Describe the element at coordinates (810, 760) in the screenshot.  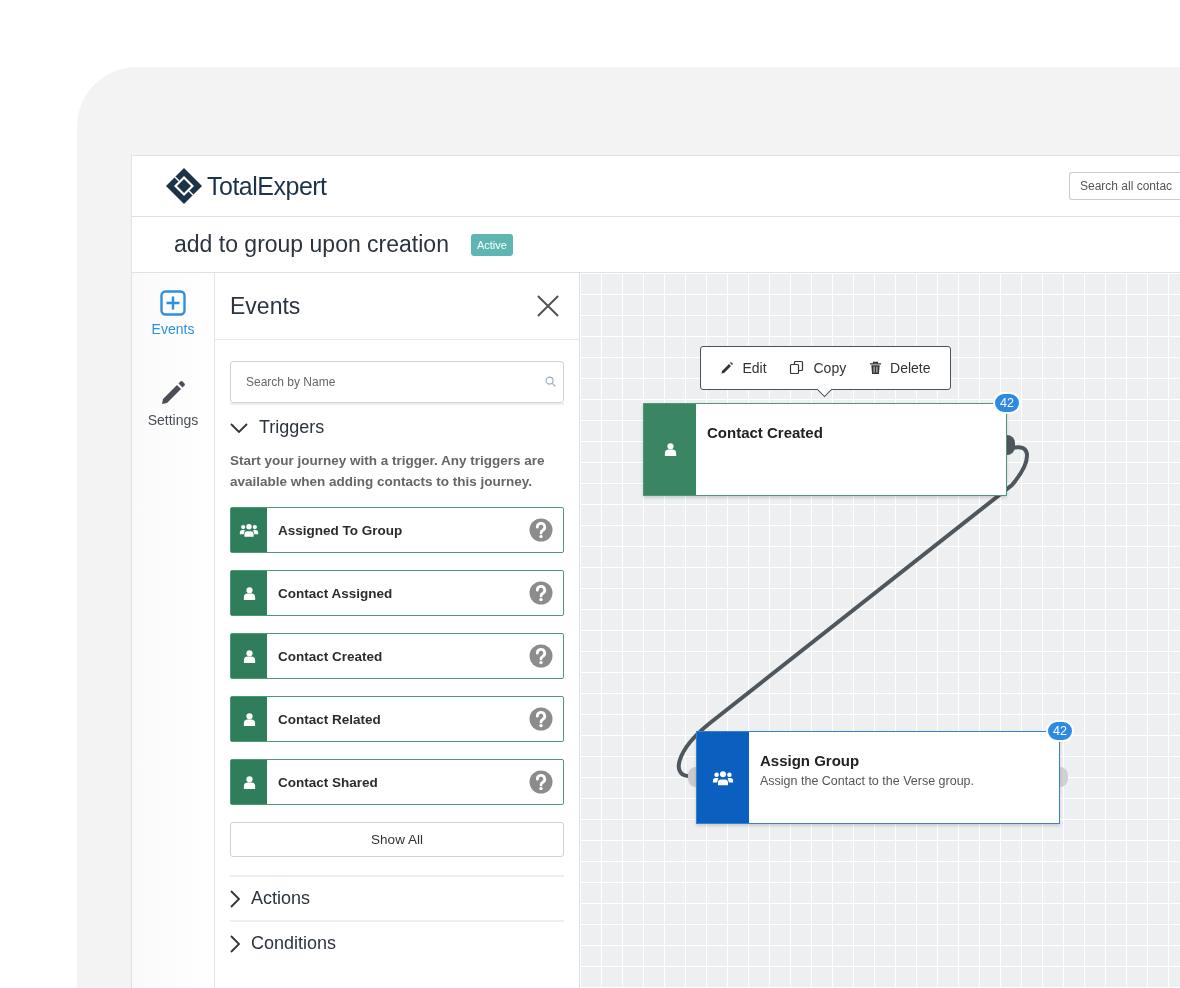
I see `node-title: Assign Group` at that location.